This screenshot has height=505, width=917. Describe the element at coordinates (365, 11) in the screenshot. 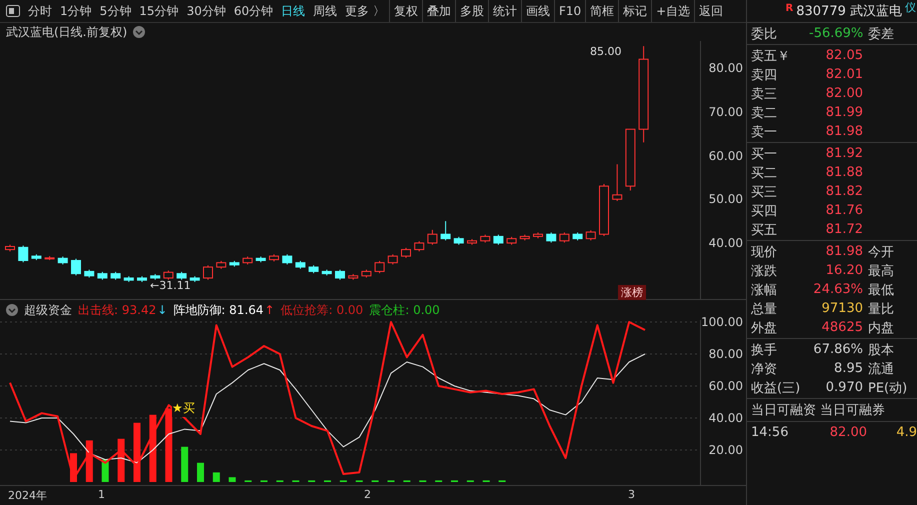

I see `period-tab: 更多 〉` at that location.